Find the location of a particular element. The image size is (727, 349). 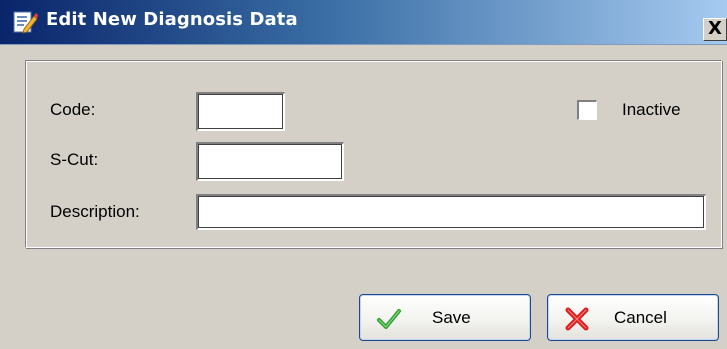

cancel-button: Cancel is located at coordinates (633, 317).